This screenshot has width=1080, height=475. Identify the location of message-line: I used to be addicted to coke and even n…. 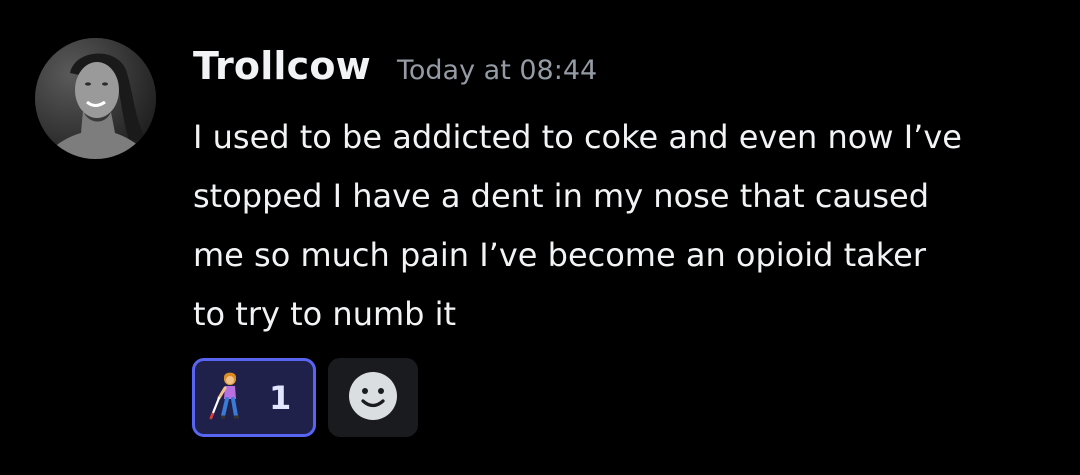
(577, 137).